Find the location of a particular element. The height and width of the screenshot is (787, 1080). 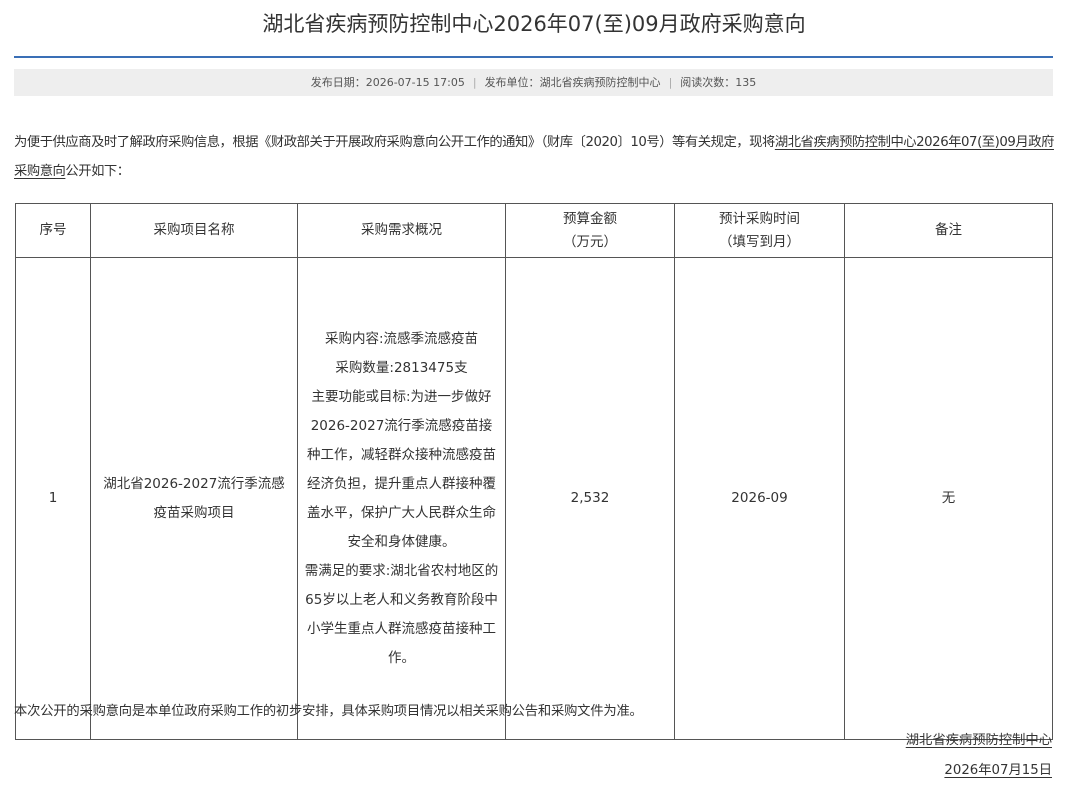

publisher-label: 发布单位： is located at coordinates (512, 82).